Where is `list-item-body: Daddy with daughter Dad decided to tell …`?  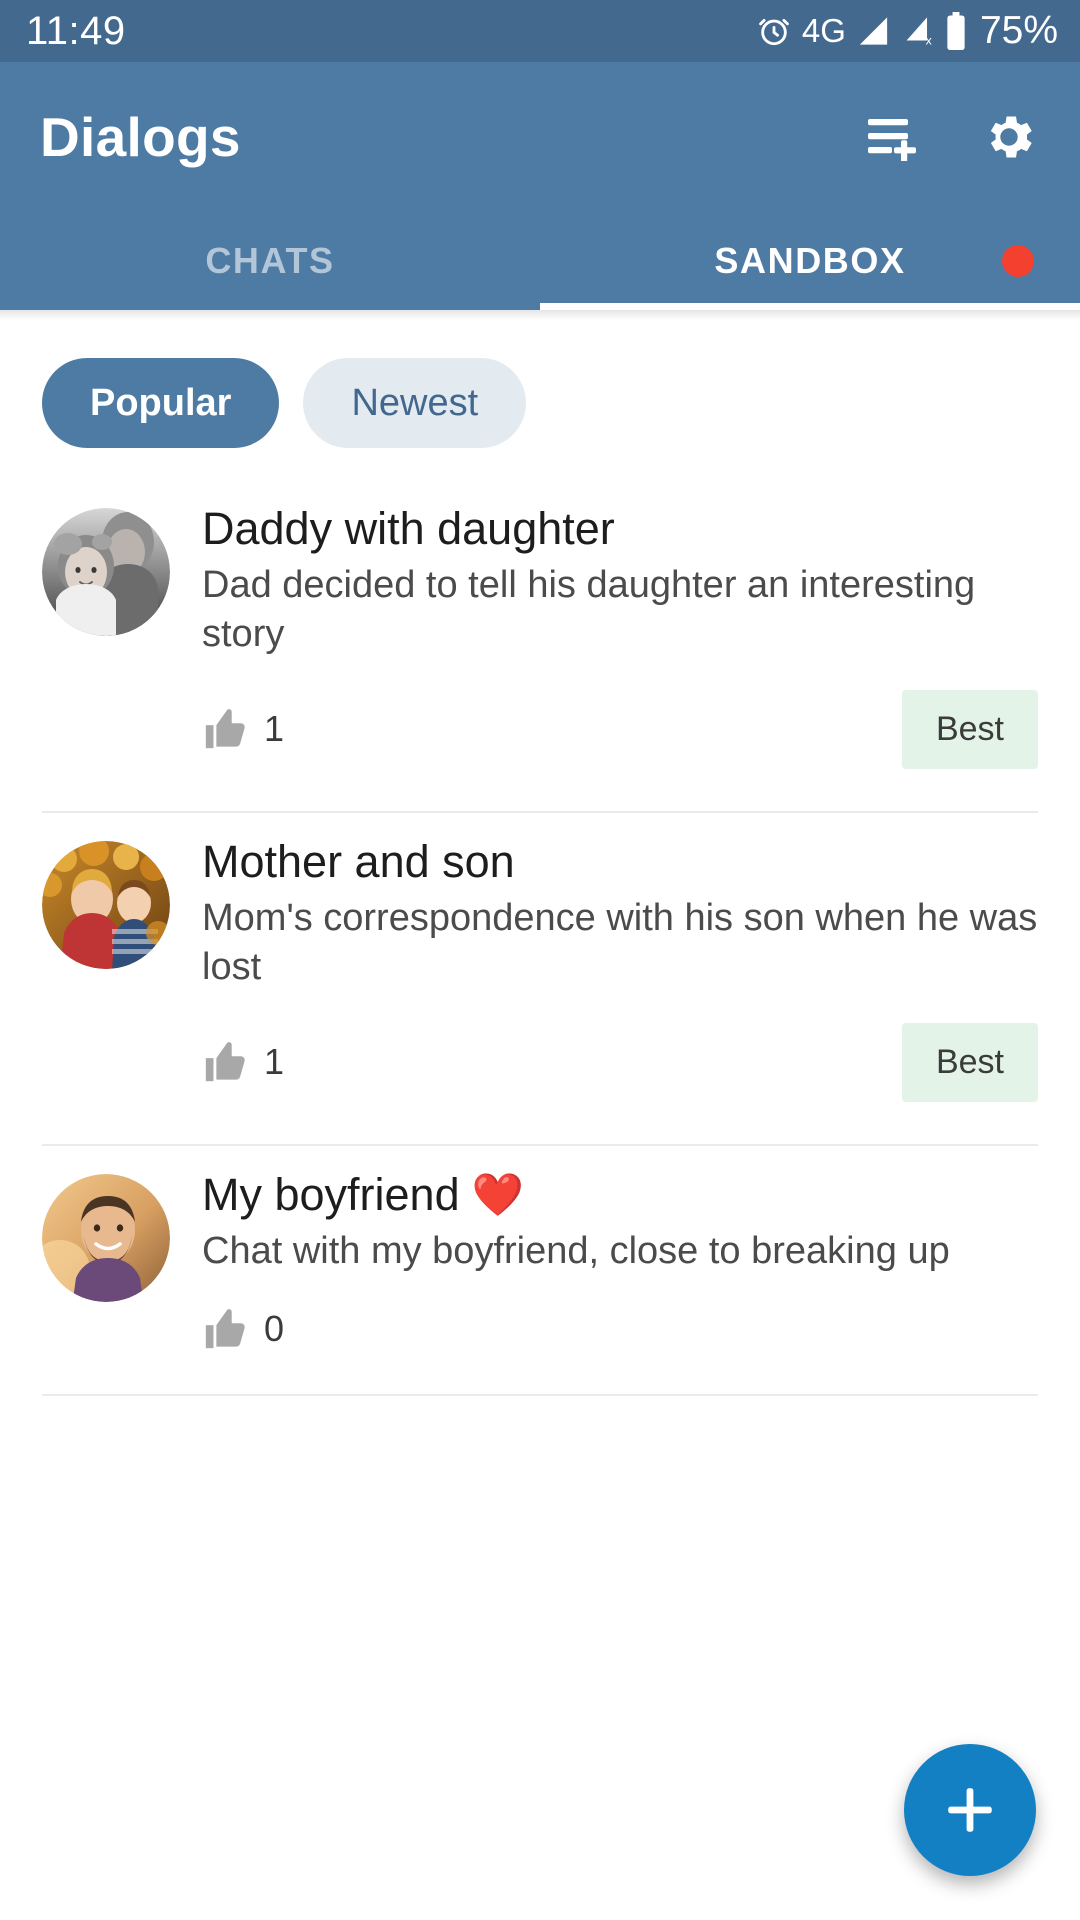 list-item-body: Daddy with daughter Dad decided to tell … is located at coordinates (620, 657).